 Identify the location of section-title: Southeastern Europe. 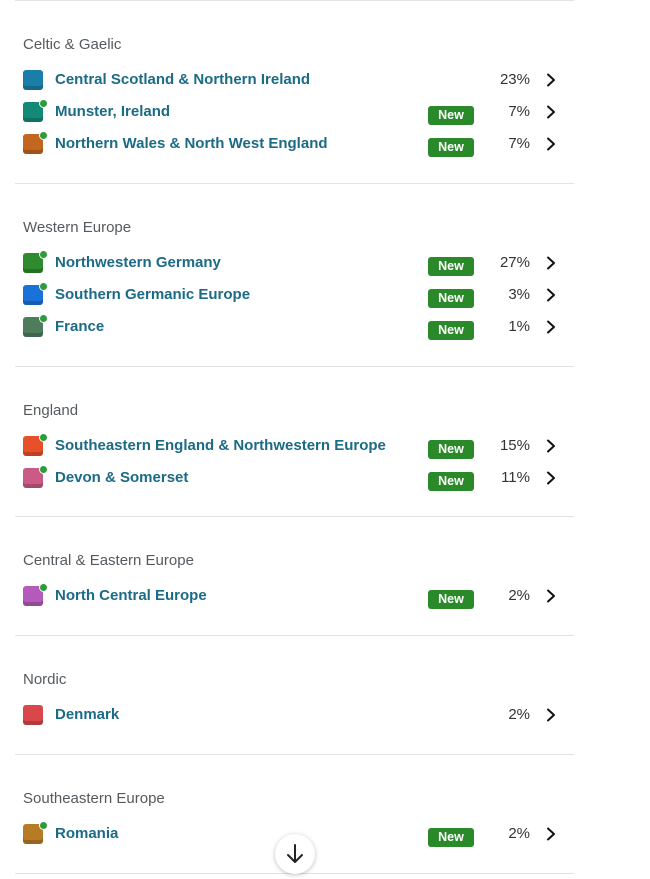
(94, 798).